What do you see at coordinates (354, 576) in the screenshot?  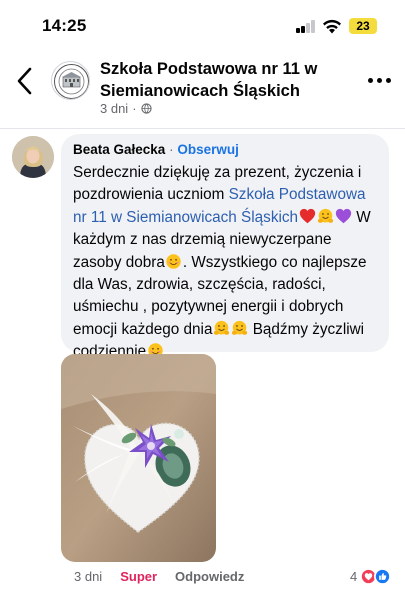 I see `reaction-count: 4` at bounding box center [354, 576].